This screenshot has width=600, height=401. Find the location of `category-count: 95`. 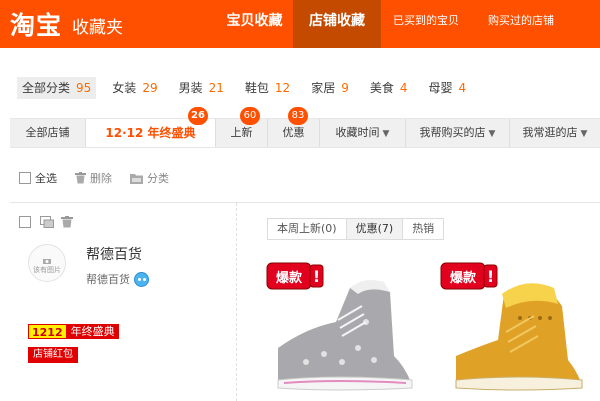

category-count: 95 is located at coordinates (84, 88).